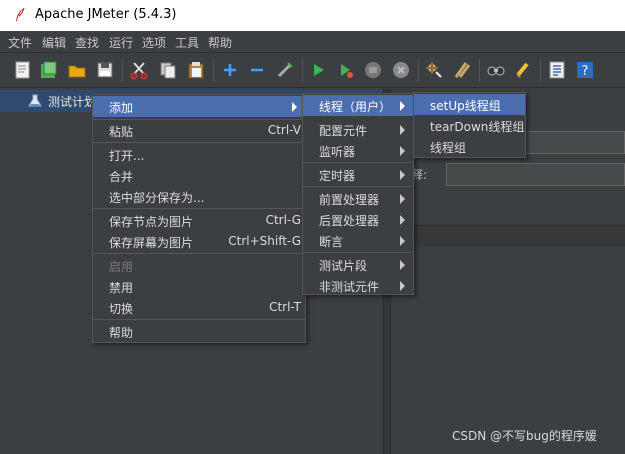 This screenshot has height=454, width=625. I want to click on menu-item-merge: 合并, so click(199, 175).